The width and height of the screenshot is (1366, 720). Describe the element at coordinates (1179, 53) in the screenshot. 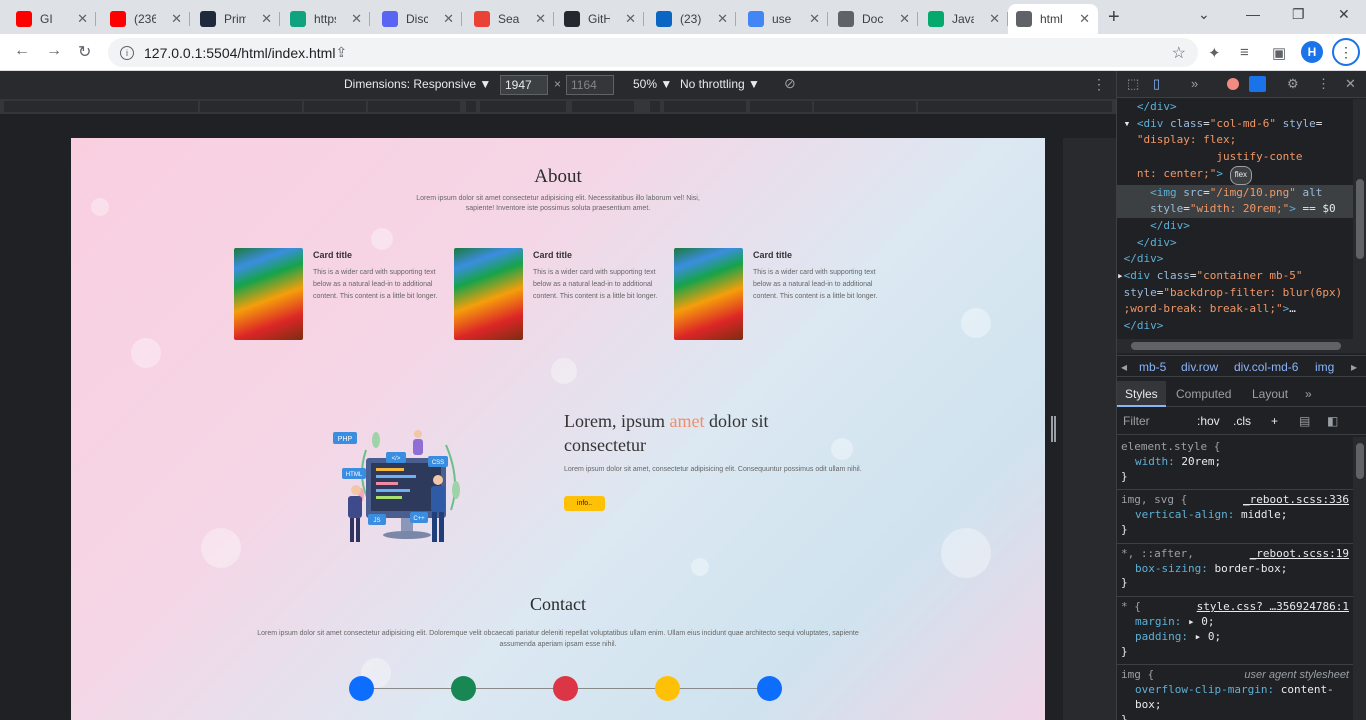

I see `bookmark-star-icon: ☆` at that location.